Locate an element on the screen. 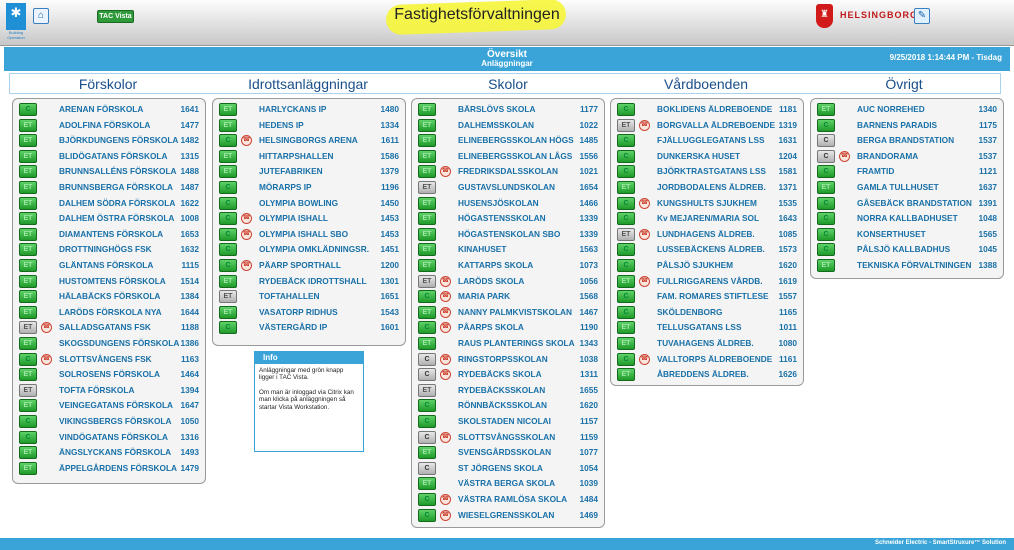  facility-name: GLÄNTANS FÖRSKOLA is located at coordinates (106, 265).